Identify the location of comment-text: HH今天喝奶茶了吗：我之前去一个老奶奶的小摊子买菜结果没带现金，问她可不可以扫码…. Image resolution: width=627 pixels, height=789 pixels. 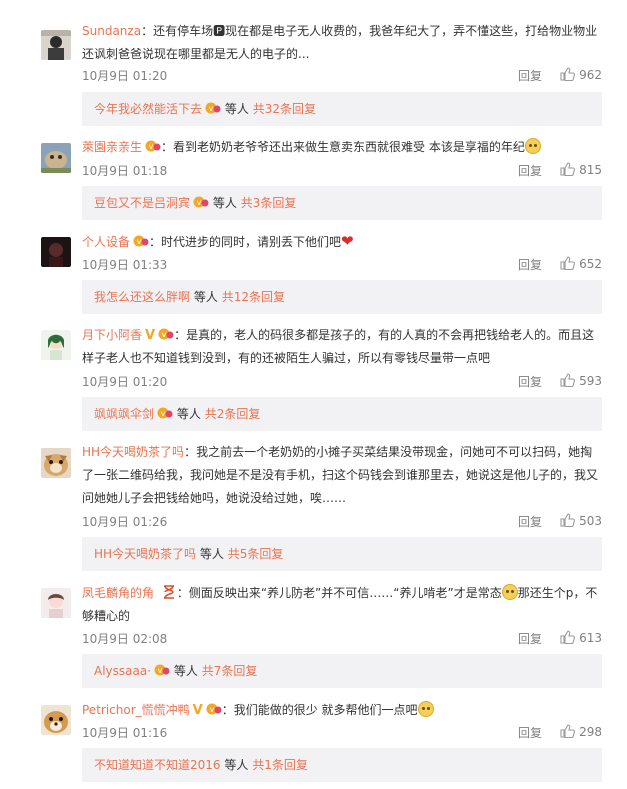
(342, 475).